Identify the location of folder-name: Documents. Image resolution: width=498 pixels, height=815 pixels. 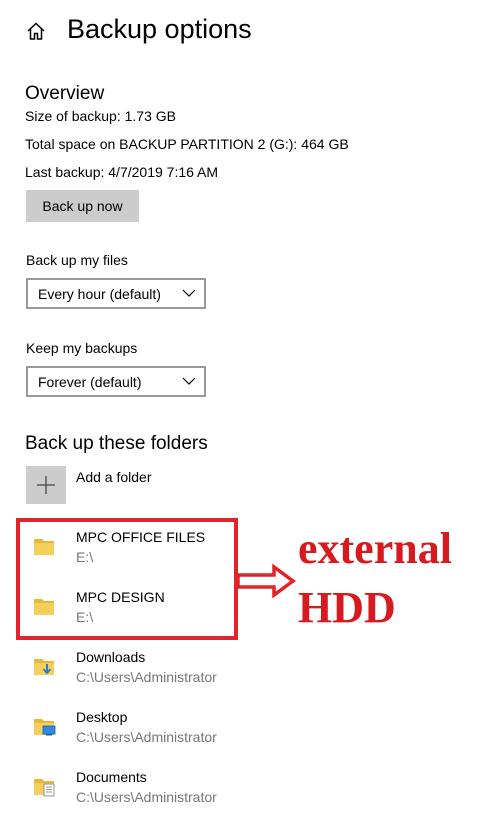
(111, 777).